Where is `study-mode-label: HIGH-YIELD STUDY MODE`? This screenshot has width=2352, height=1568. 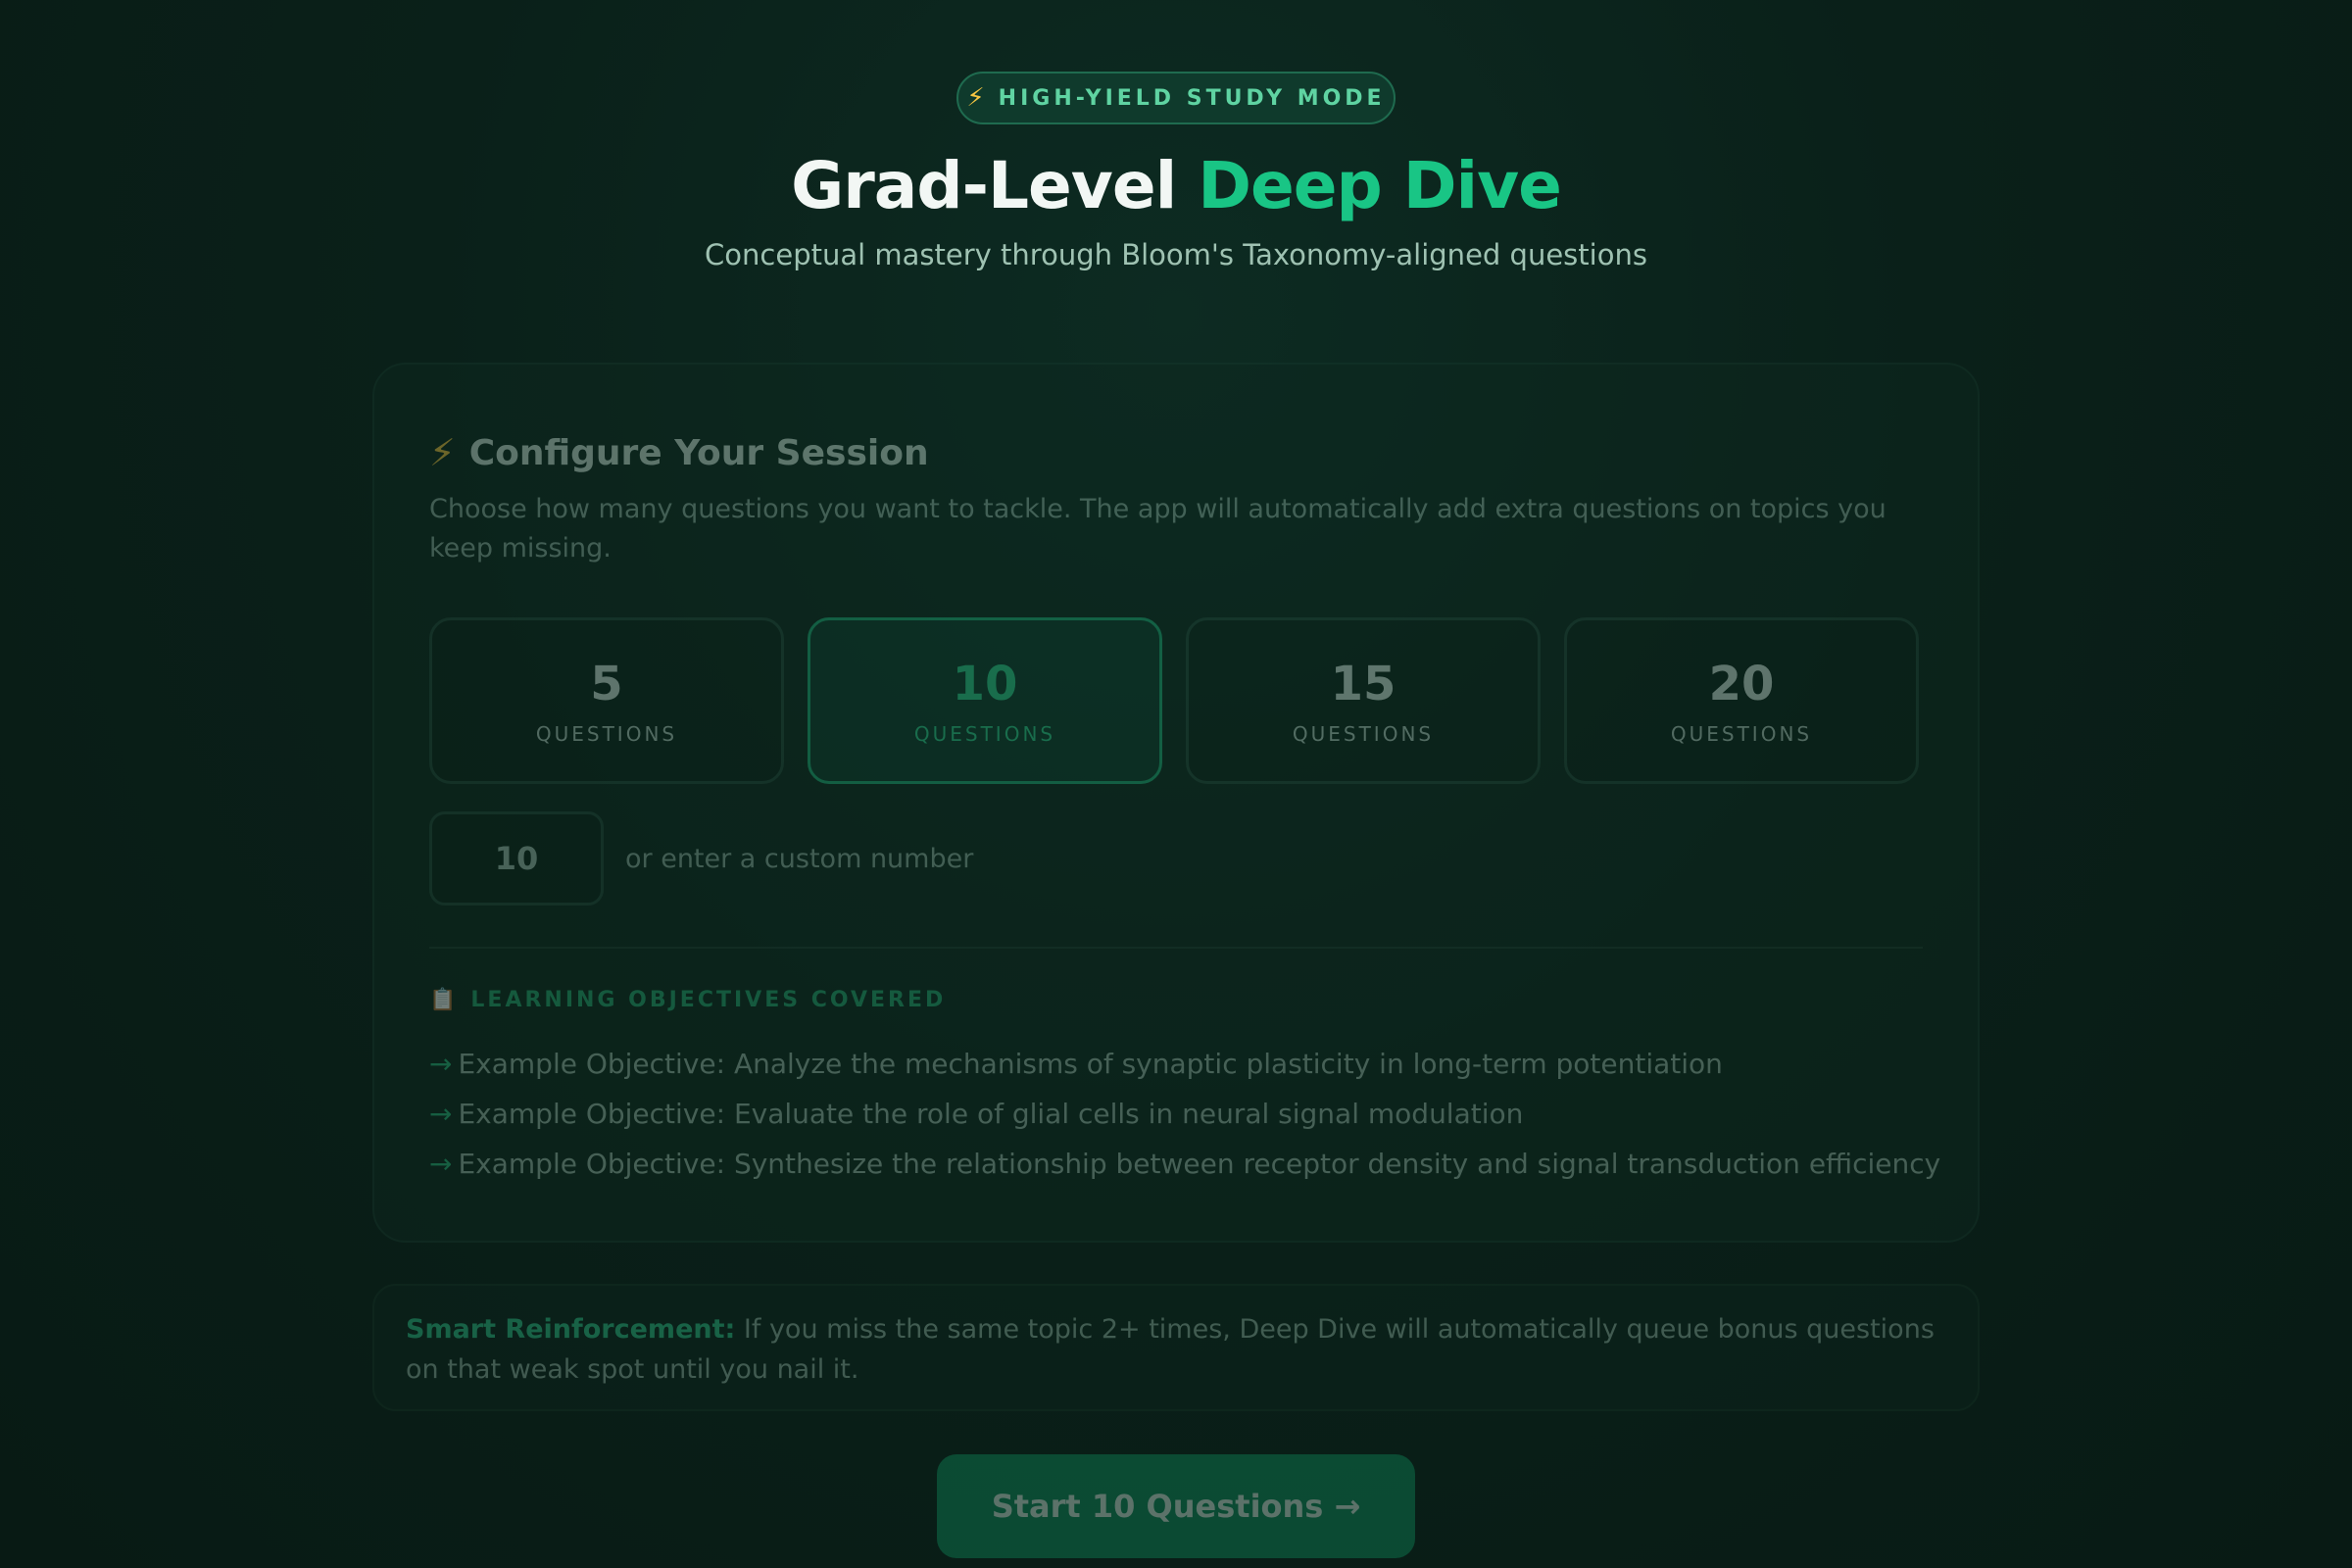 study-mode-label: HIGH-YIELD STUDY MODE is located at coordinates (1192, 98).